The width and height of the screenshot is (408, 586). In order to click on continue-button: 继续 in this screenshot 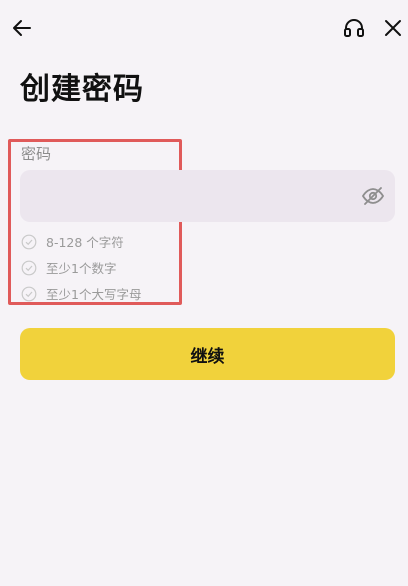, I will do `click(207, 354)`.